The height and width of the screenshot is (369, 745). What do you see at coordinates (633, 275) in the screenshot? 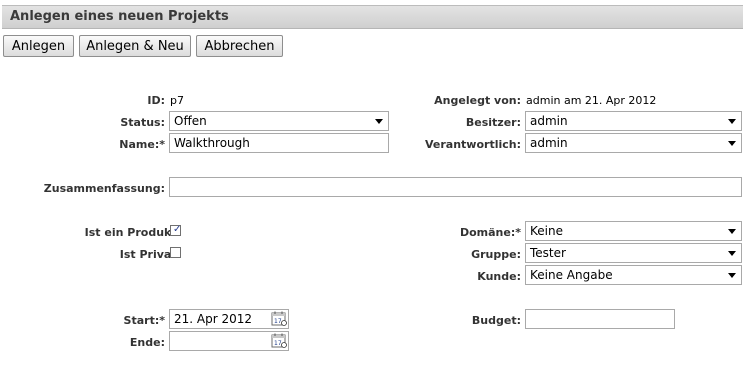
I see `customer-select: Keine Angabe` at bounding box center [633, 275].